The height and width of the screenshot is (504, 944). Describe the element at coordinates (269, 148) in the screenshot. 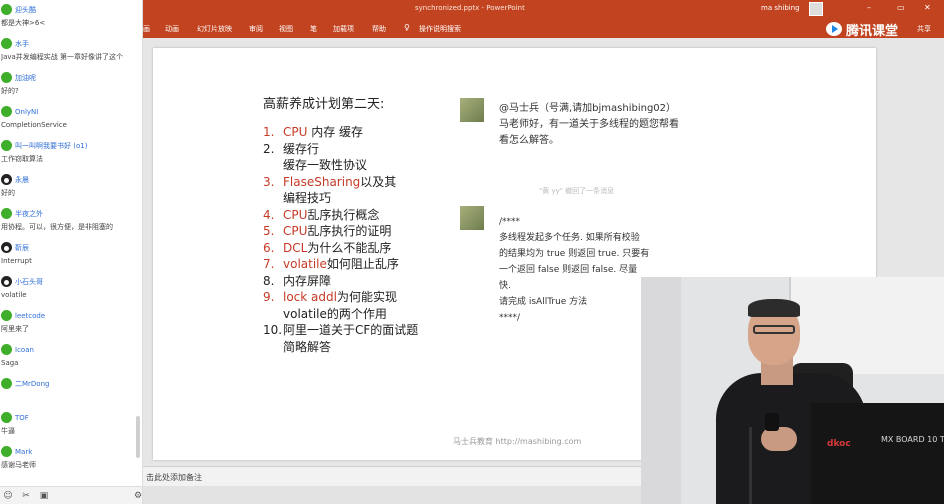

I see `agenda-number: 2.` at that location.